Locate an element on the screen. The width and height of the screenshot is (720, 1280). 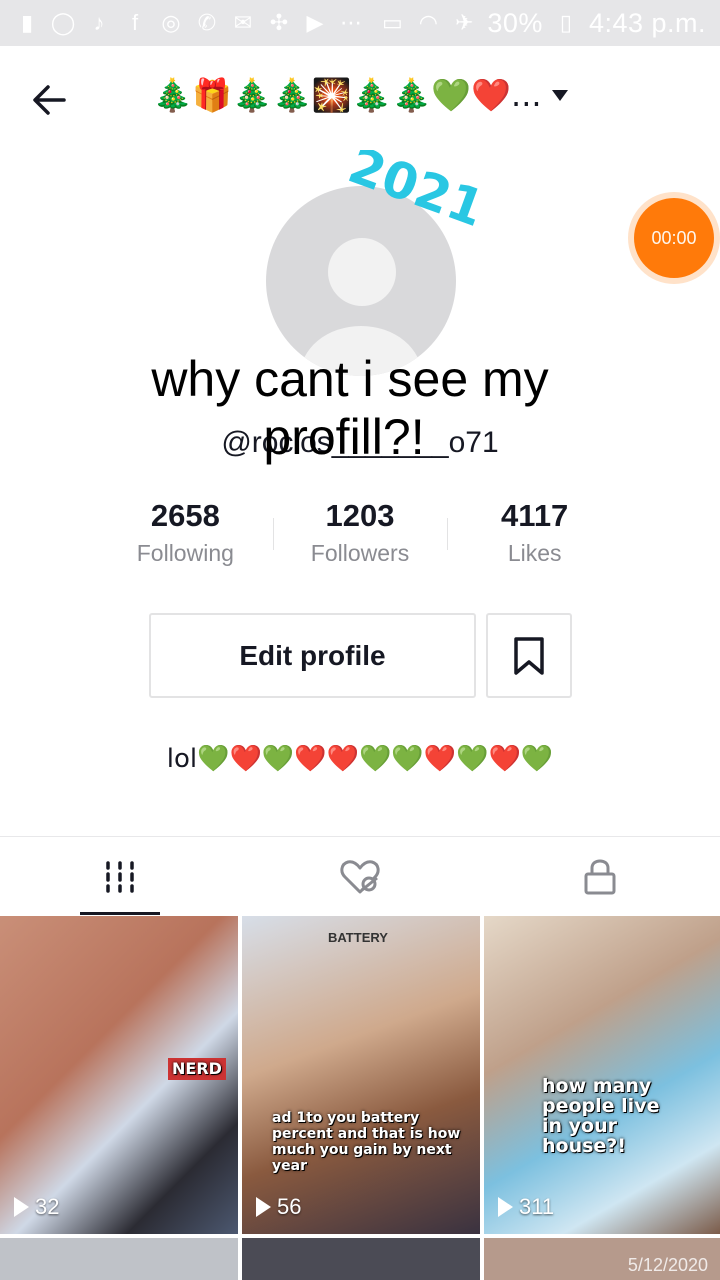
view-count: 311 is located at coordinates (526, 1207).